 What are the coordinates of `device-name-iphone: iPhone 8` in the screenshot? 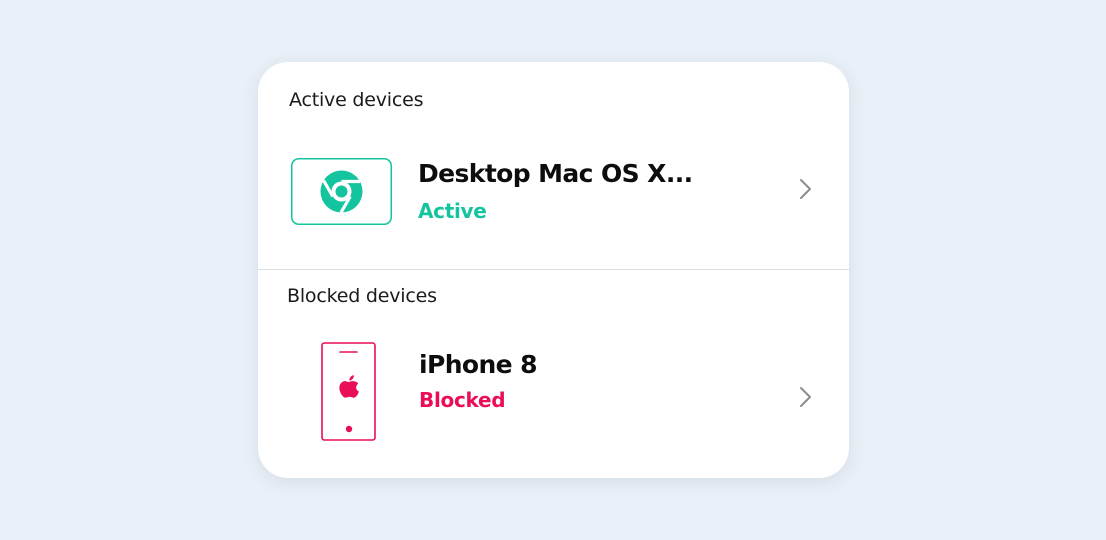 It's located at (478, 364).